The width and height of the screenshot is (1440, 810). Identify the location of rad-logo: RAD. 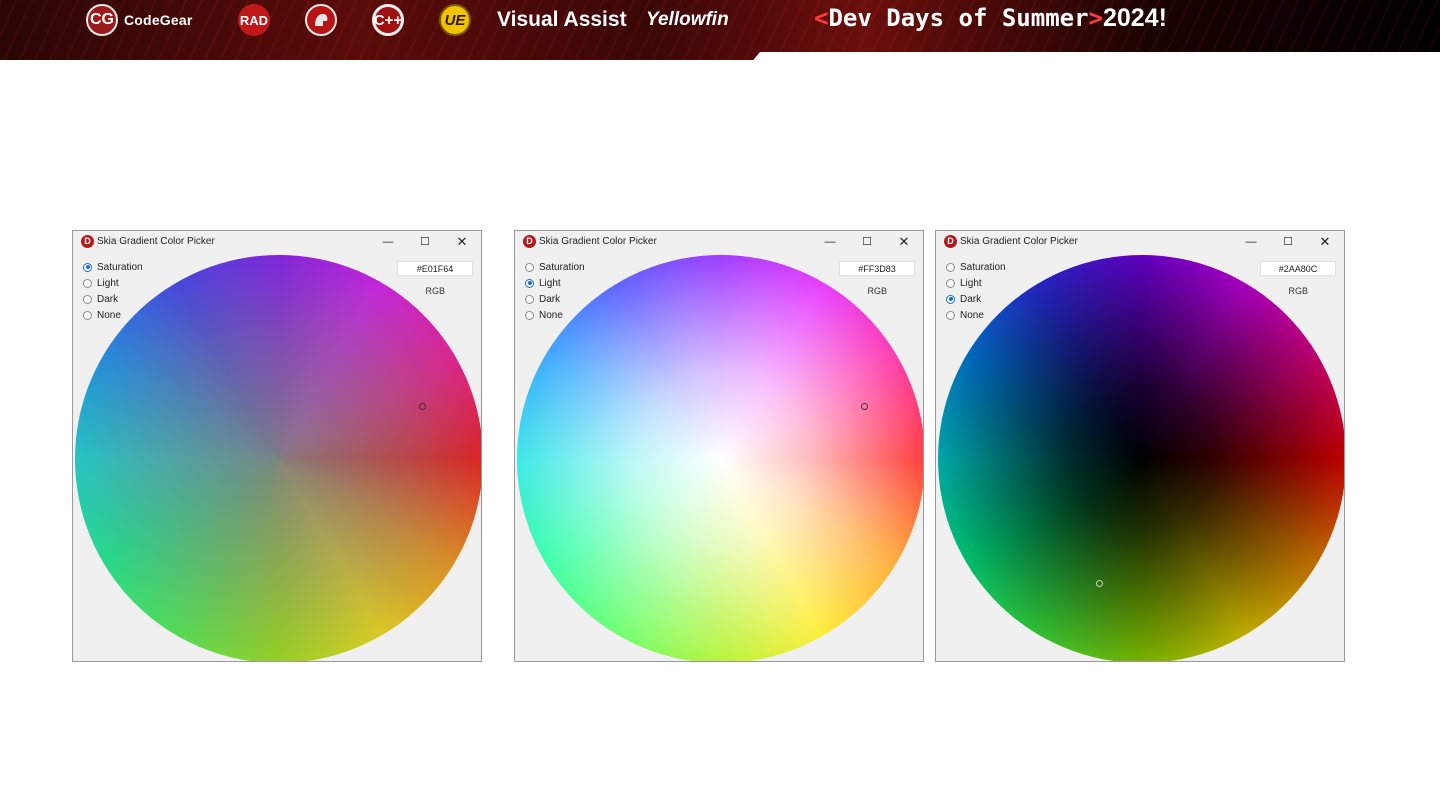
(254, 20).